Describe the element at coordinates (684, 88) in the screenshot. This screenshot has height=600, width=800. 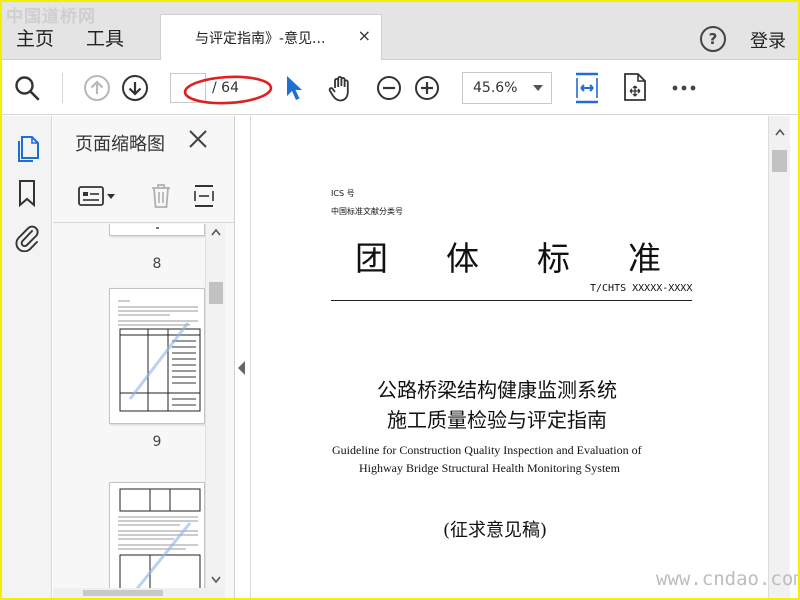
I see `more-icon` at that location.